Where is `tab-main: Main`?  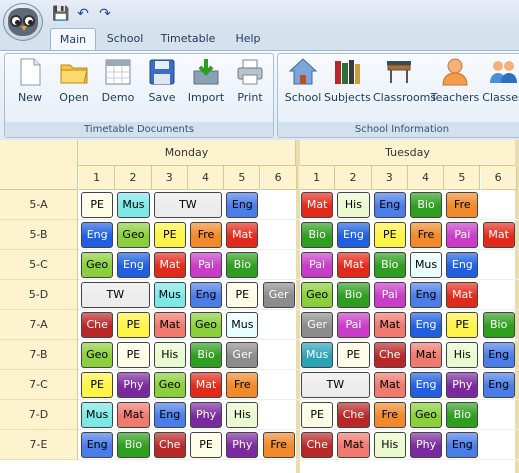
tab-main: Main is located at coordinates (73, 39).